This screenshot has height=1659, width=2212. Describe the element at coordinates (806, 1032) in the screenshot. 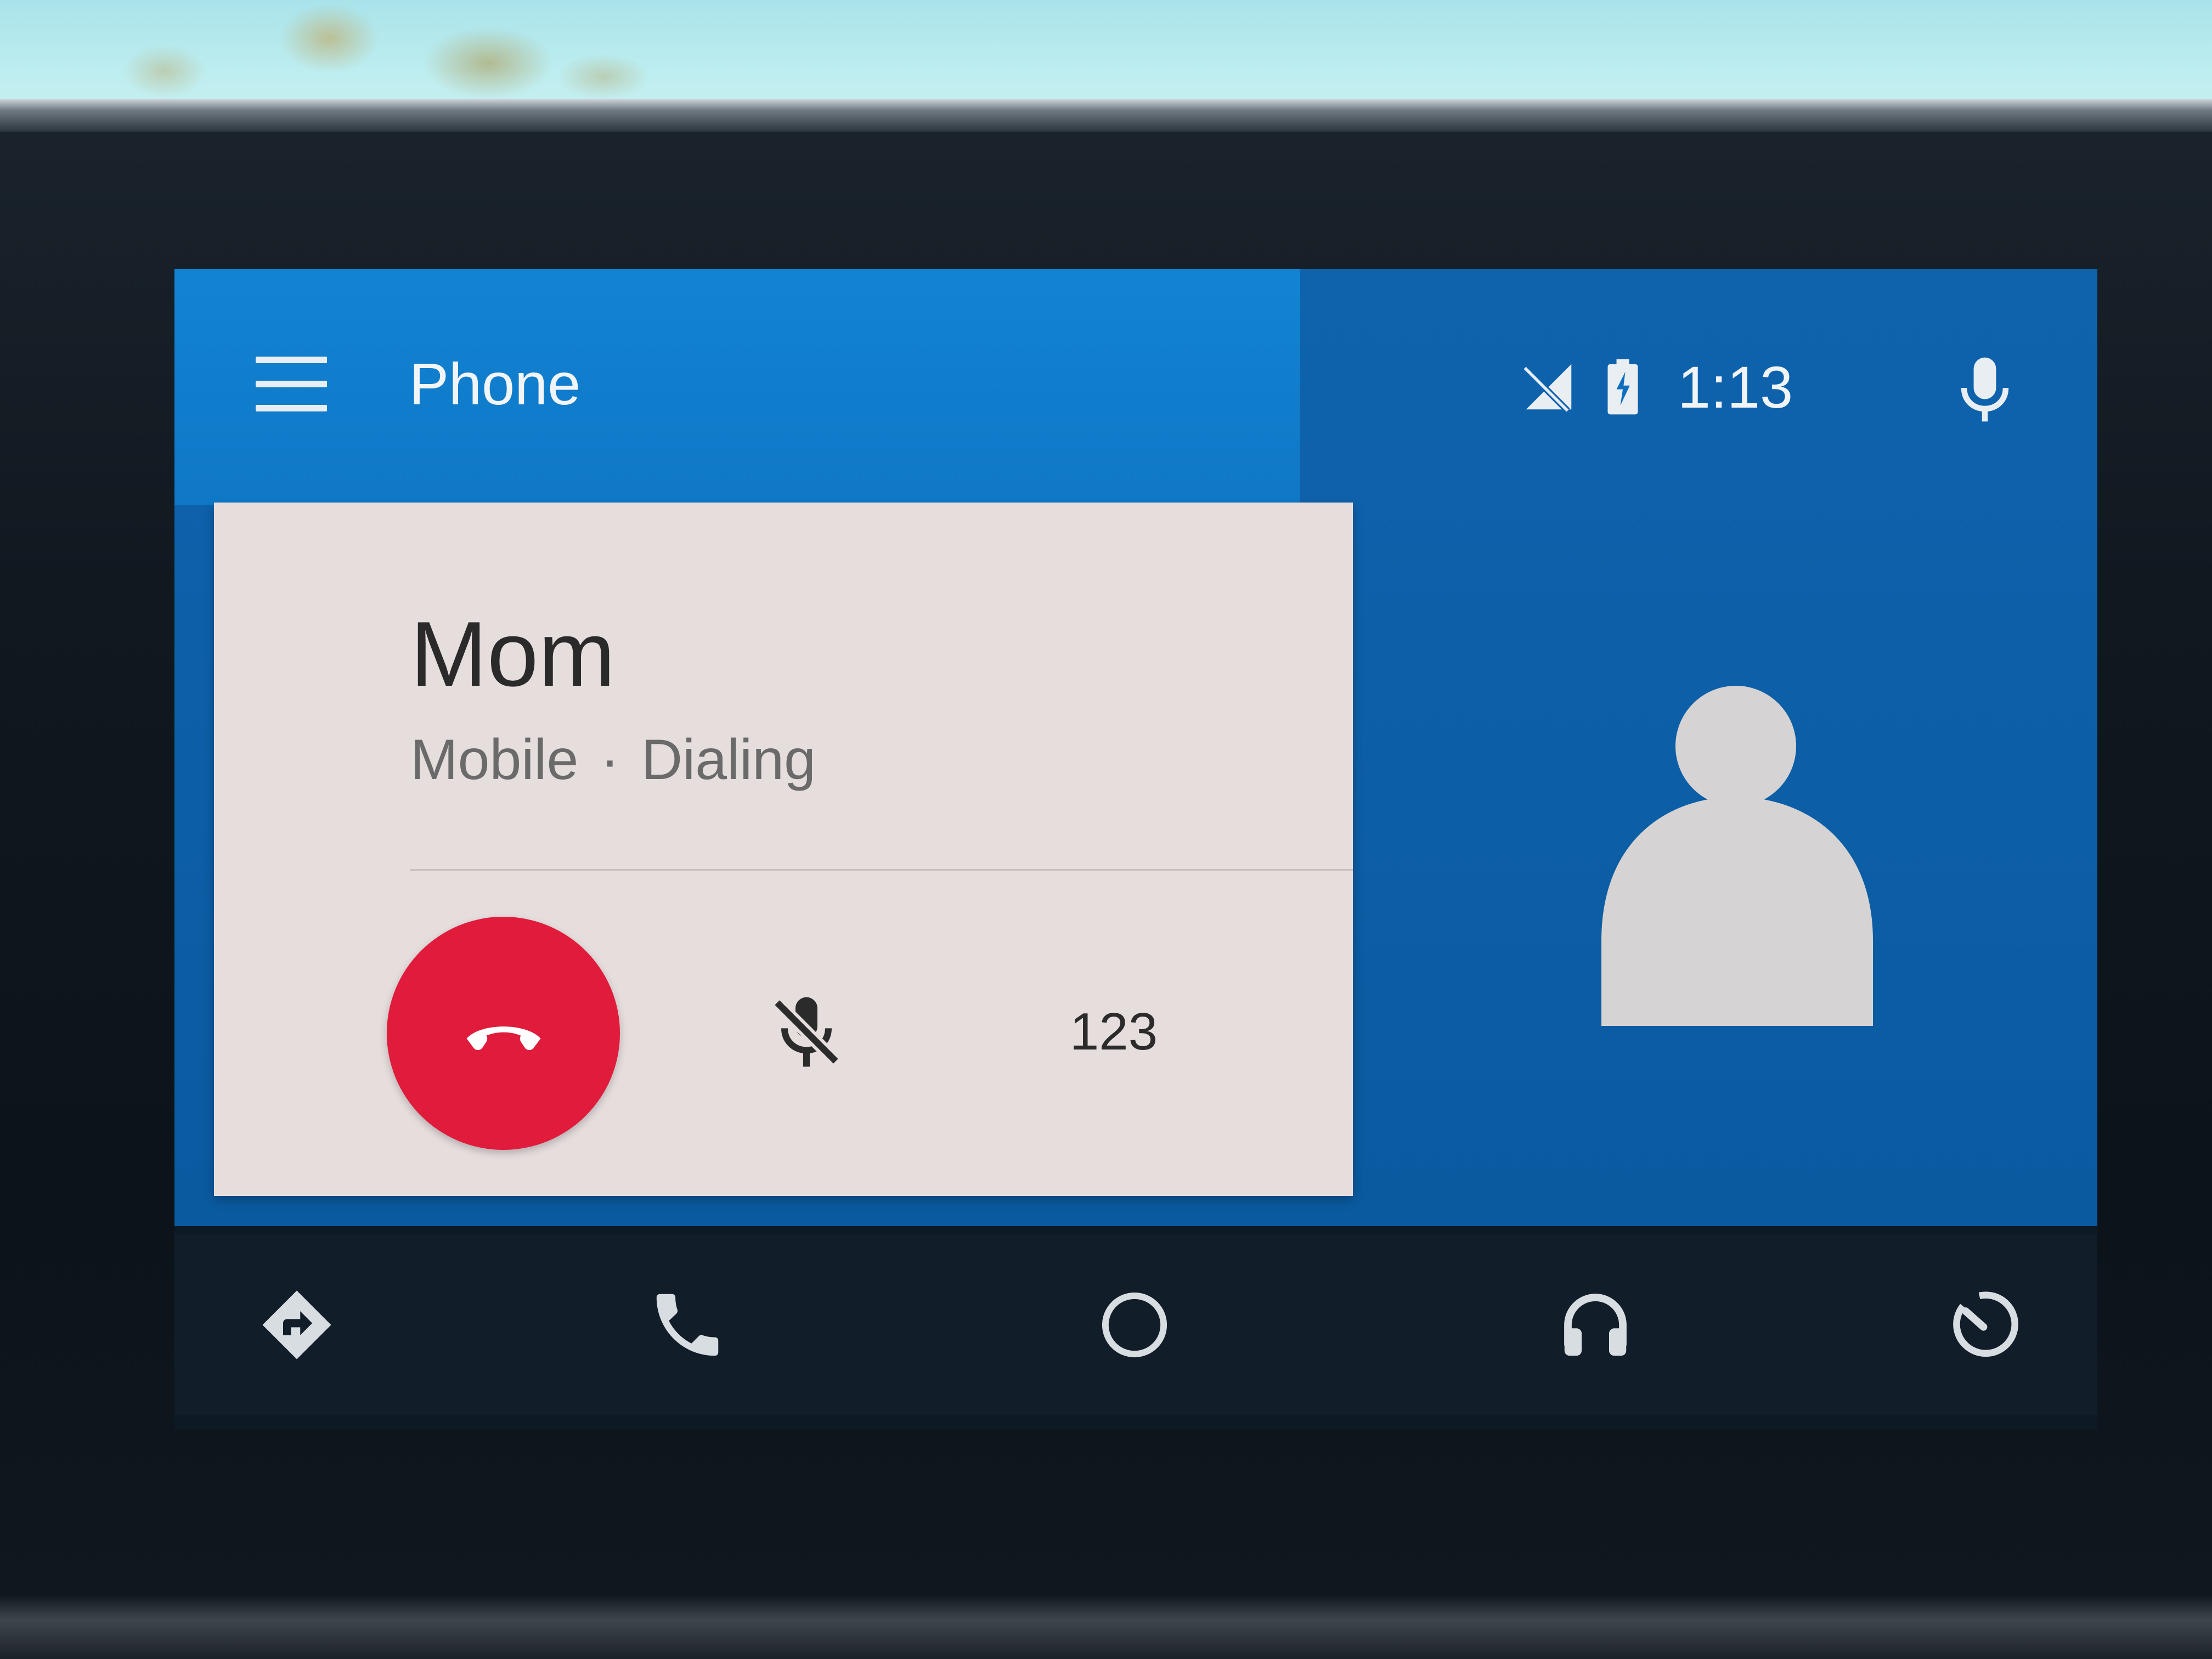

I see `mic-off-icon` at that location.